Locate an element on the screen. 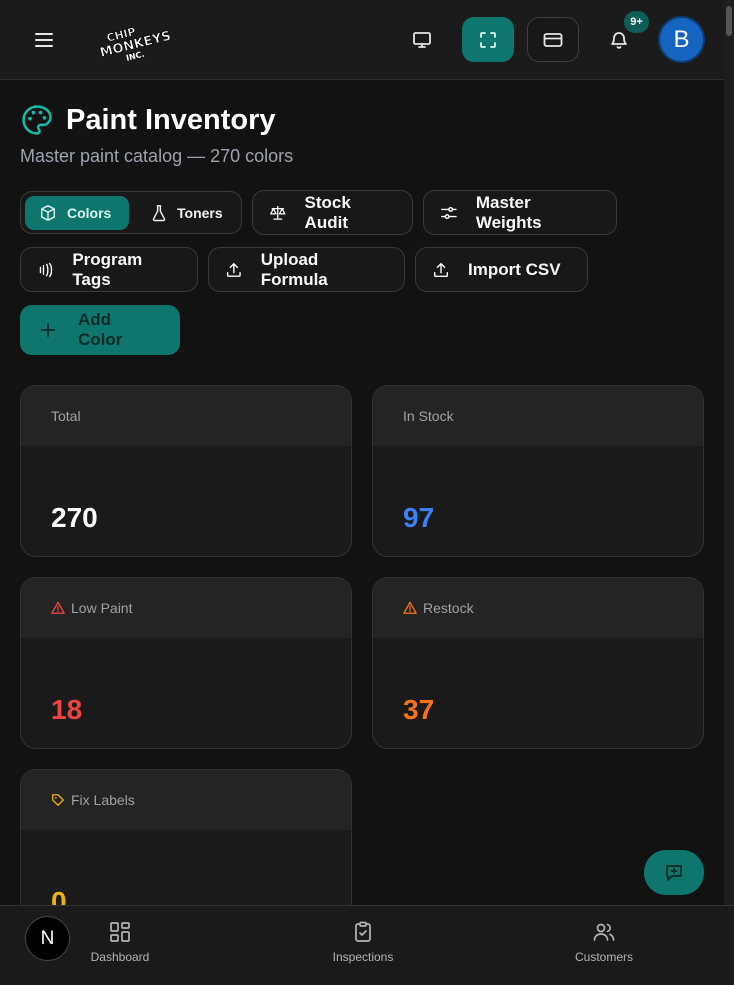 This screenshot has width=734, height=985. users-icon is located at coordinates (604, 932).